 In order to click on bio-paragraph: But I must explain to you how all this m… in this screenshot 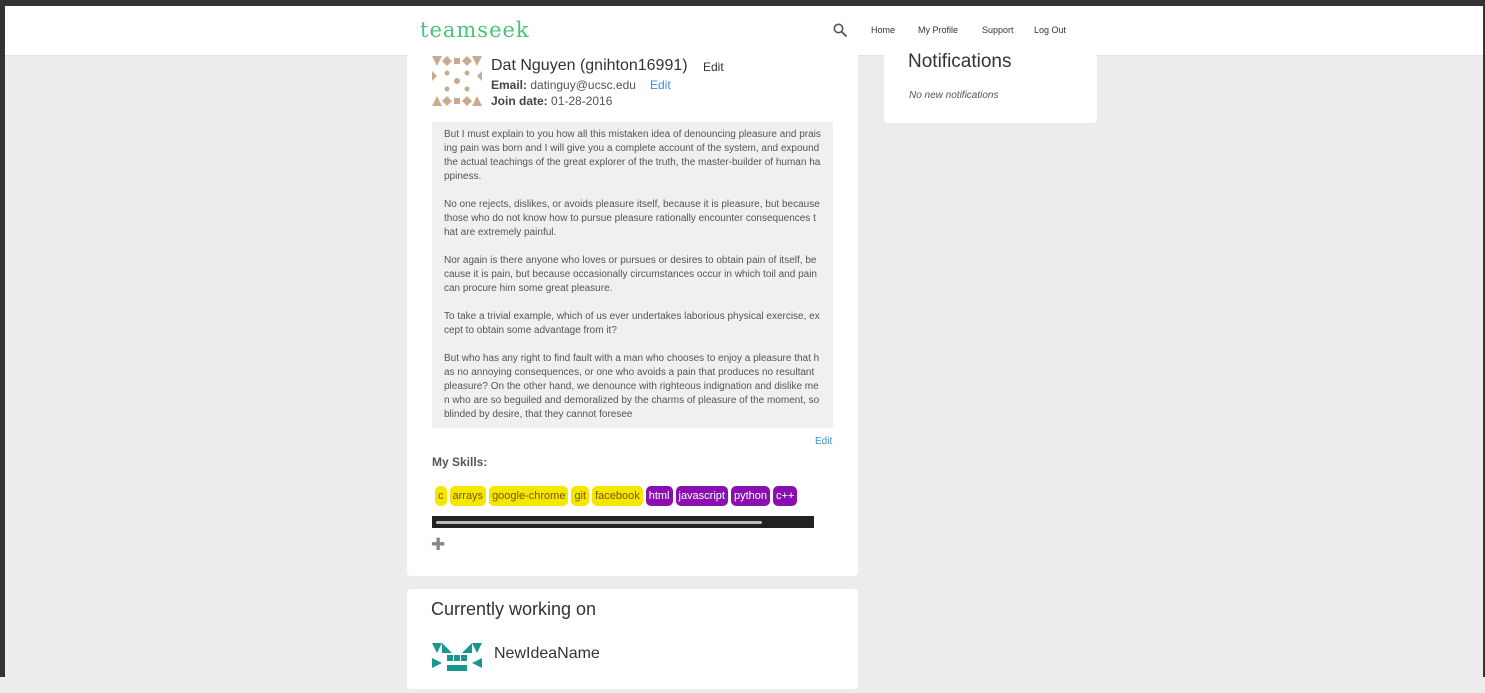, I will do `click(632, 155)`.